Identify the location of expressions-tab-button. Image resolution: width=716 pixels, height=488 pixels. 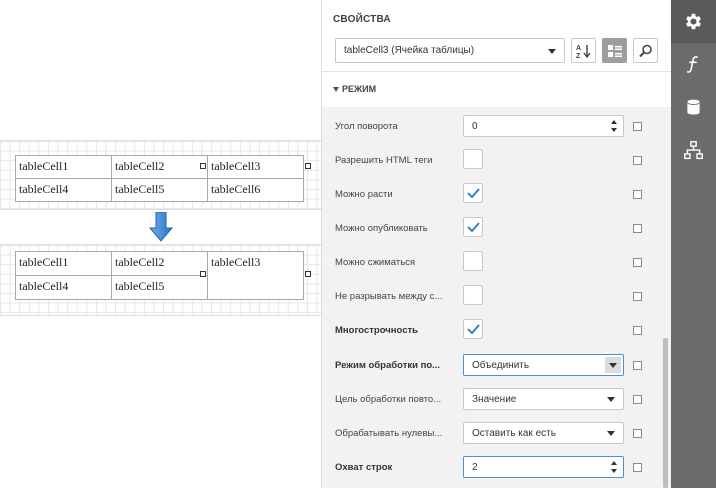
(693, 64).